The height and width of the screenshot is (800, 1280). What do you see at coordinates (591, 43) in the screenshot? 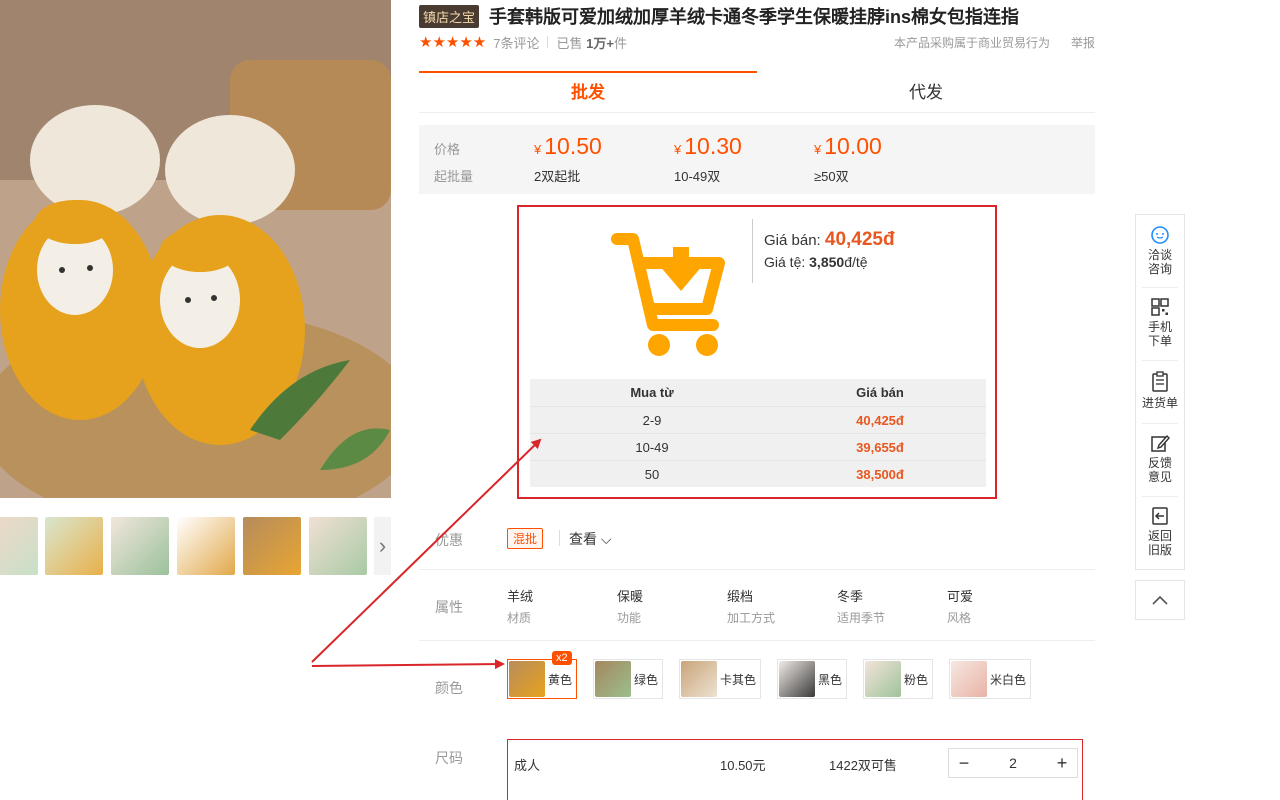
I see `sold-count: 已售 1万+件` at bounding box center [591, 43].